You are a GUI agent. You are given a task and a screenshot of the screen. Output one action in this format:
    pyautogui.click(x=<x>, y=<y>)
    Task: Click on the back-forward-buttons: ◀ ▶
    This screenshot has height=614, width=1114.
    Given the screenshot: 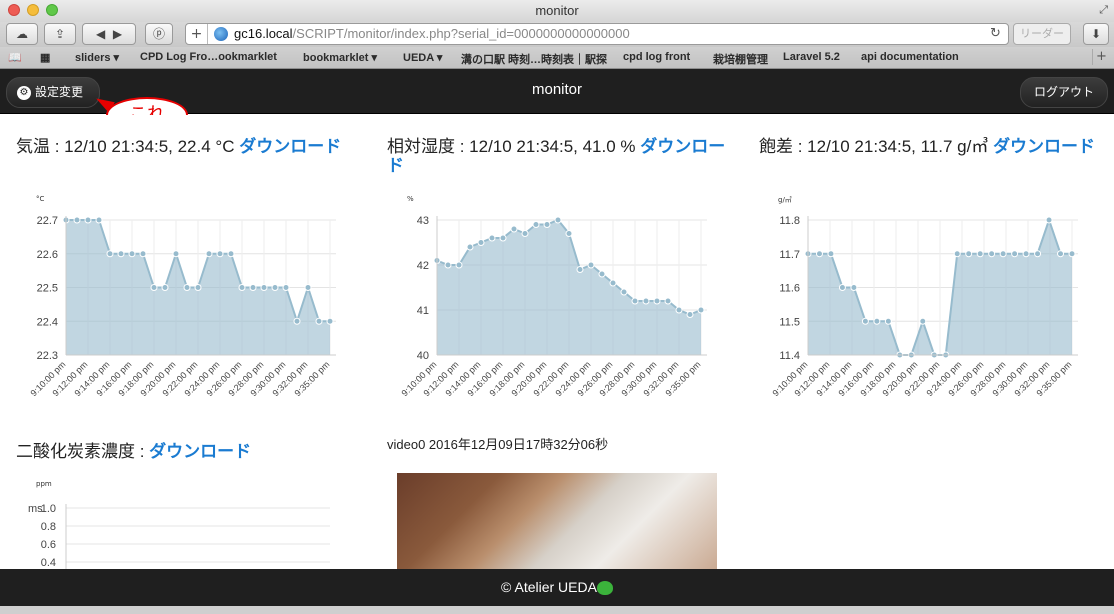 What is the action you would take?
    pyautogui.click(x=109, y=34)
    